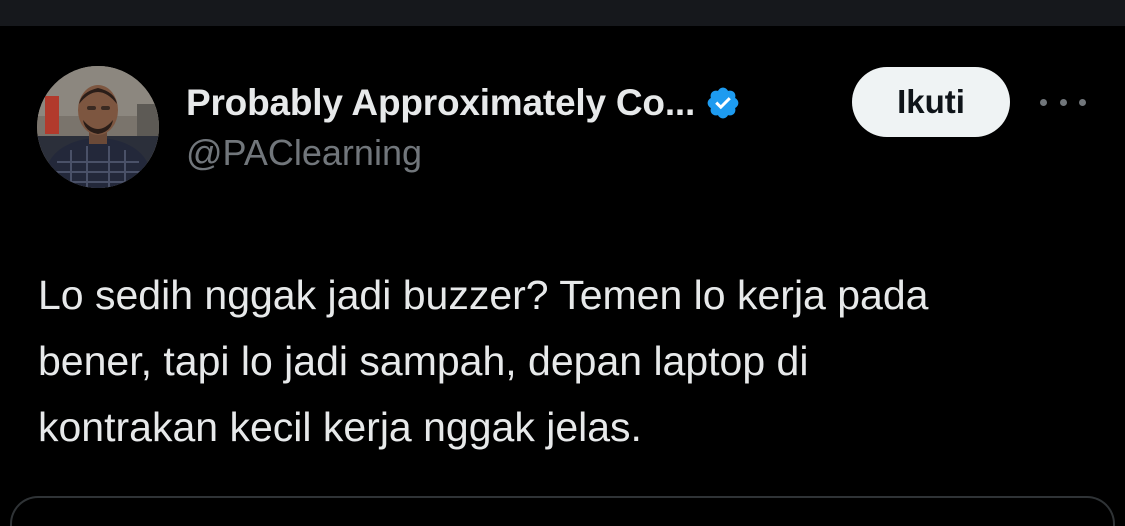 The width and height of the screenshot is (1125, 526). Describe the element at coordinates (562, 13) in the screenshot. I see `top-bar` at that location.